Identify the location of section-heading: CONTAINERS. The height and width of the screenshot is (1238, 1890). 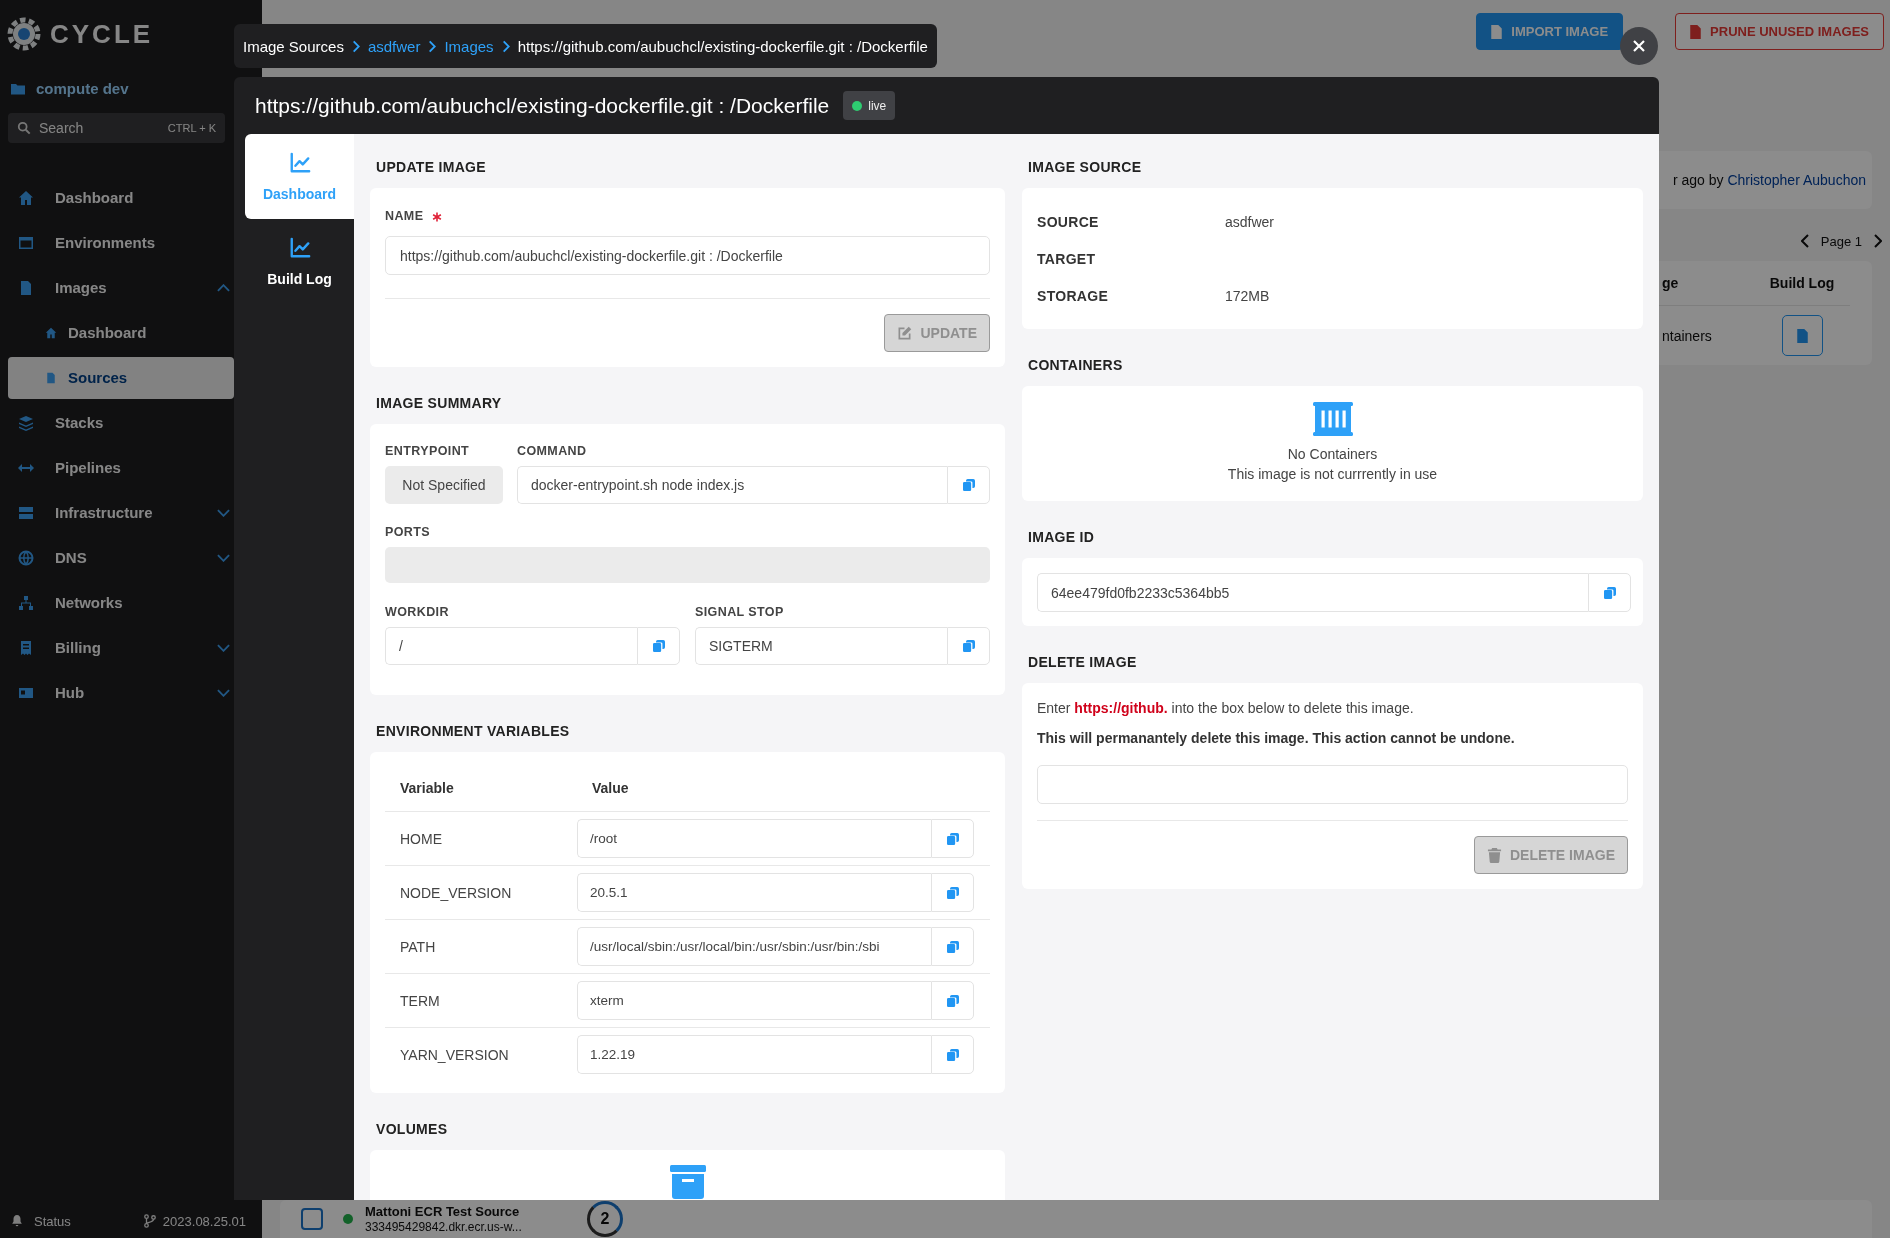
(1075, 365).